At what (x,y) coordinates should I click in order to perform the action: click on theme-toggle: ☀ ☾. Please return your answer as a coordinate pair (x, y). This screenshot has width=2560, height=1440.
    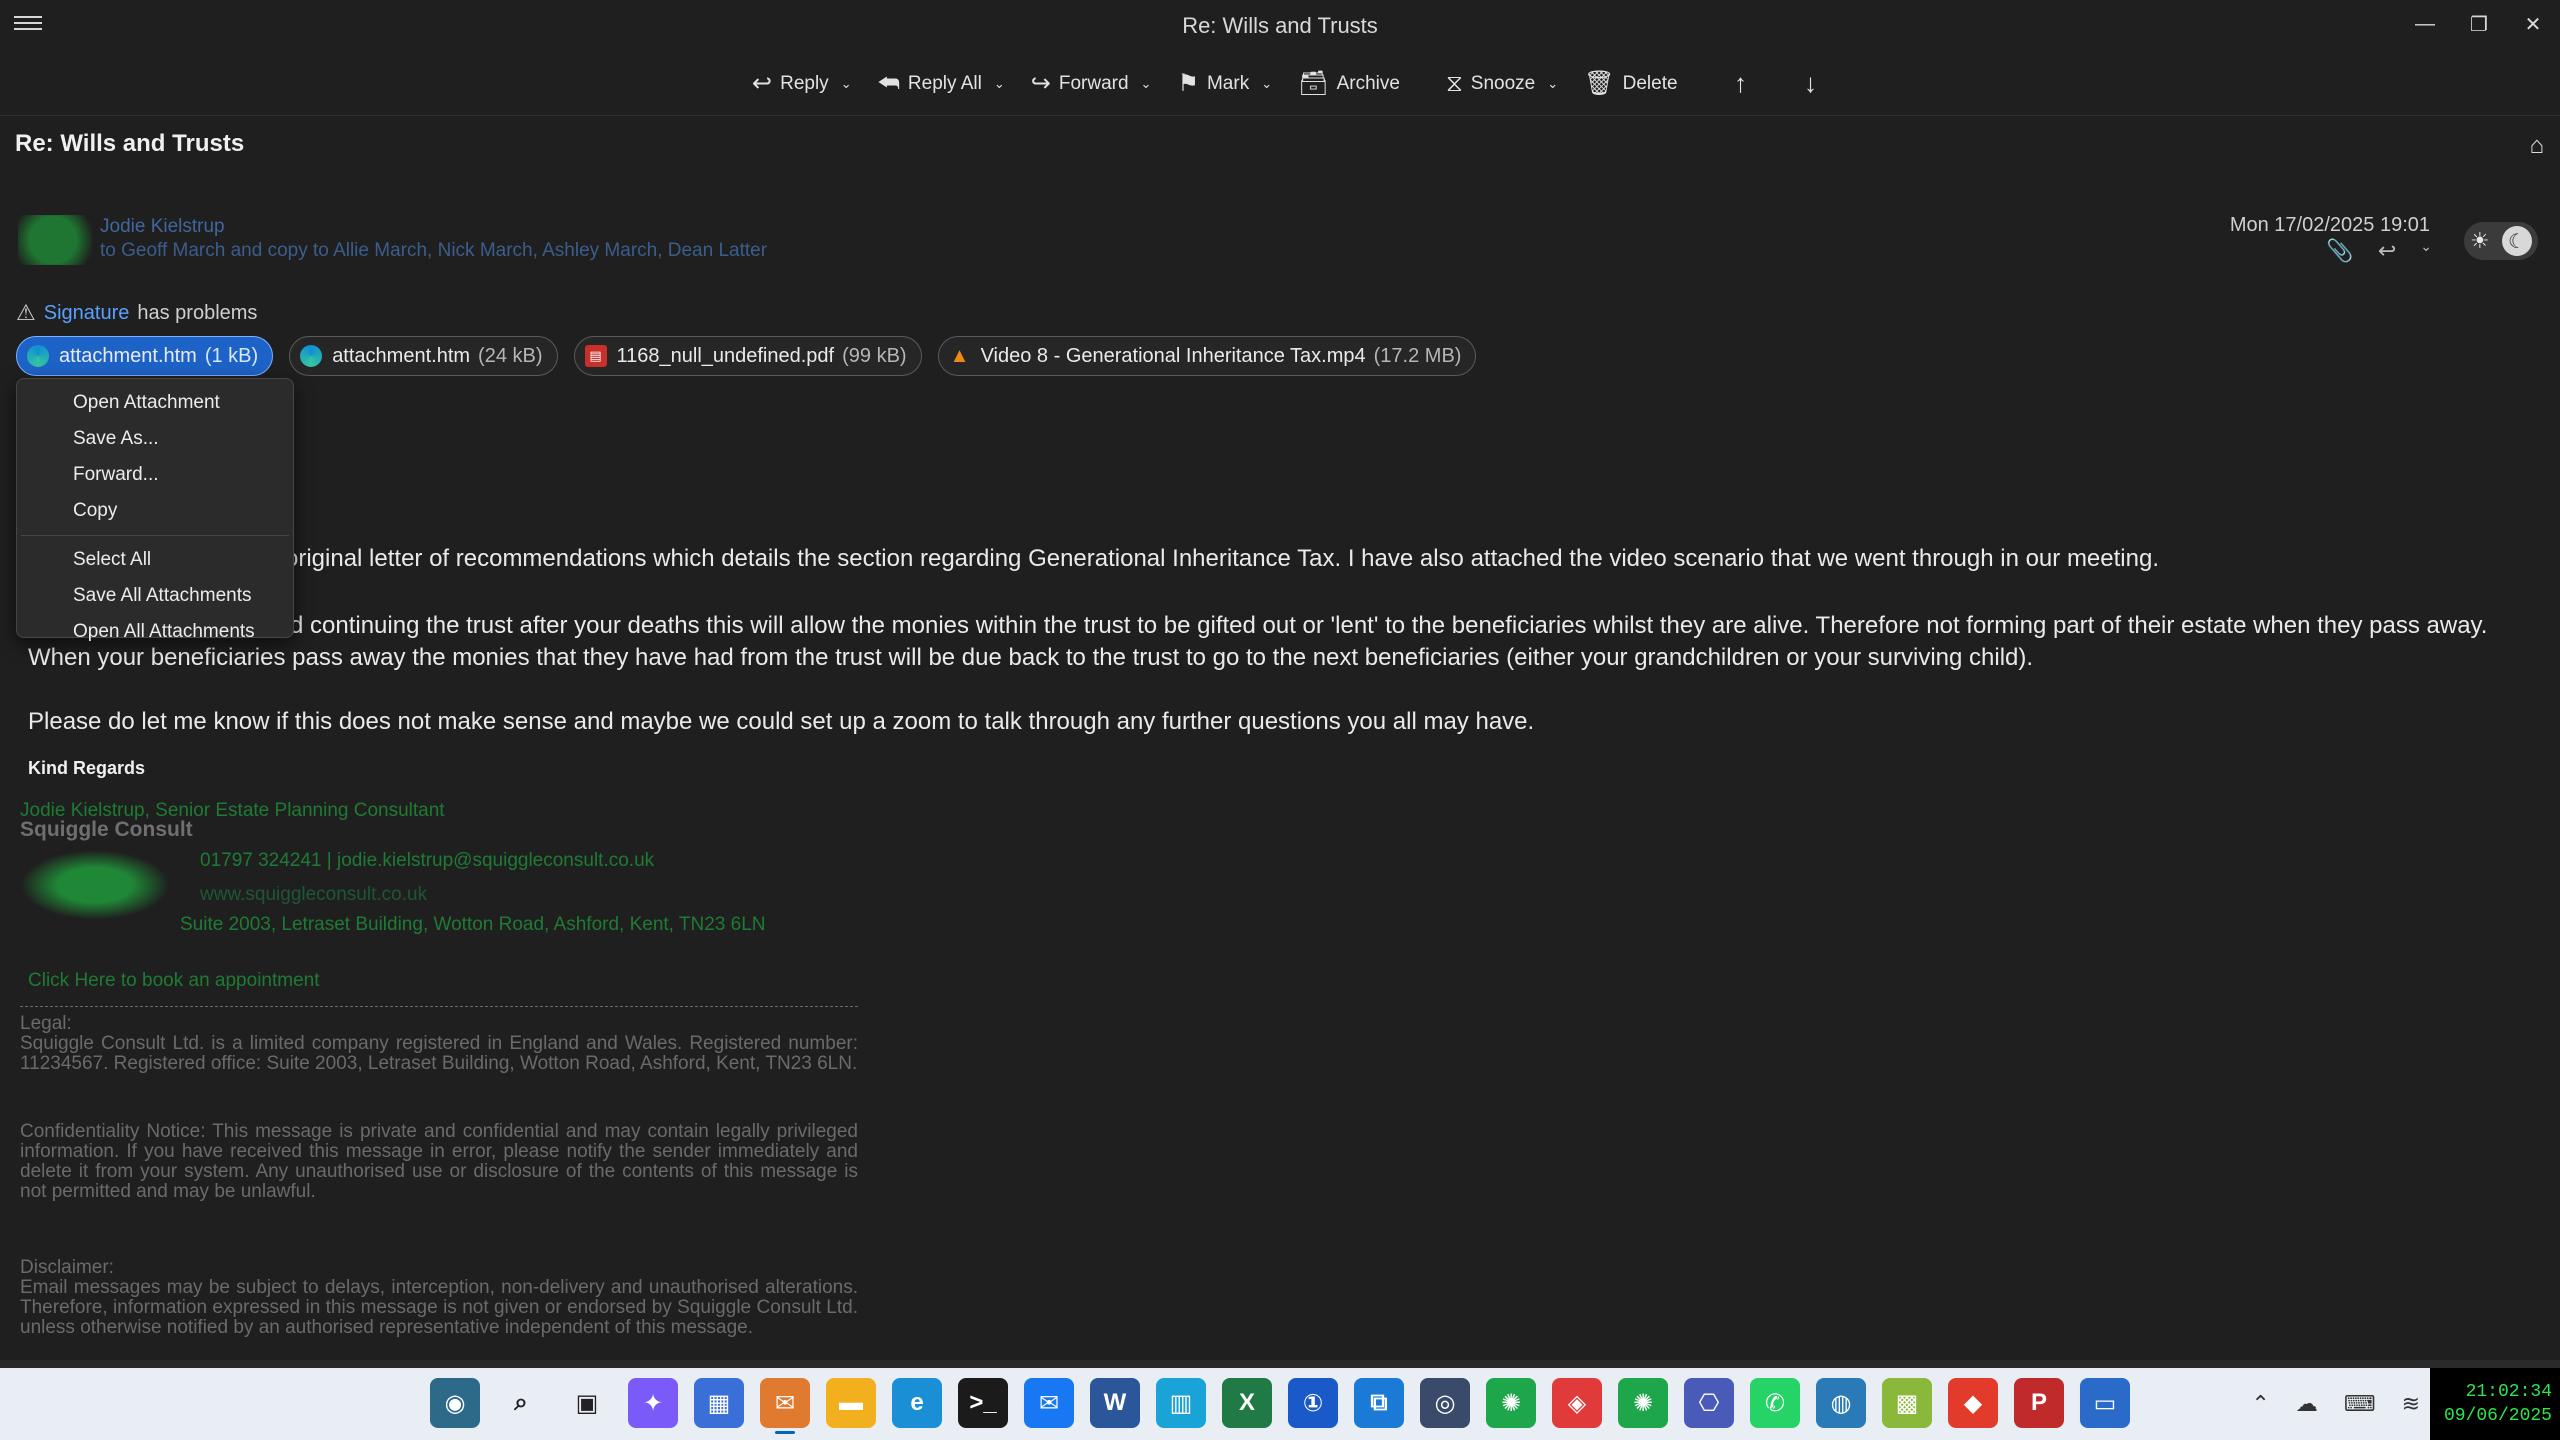
    Looking at the image, I should click on (2501, 241).